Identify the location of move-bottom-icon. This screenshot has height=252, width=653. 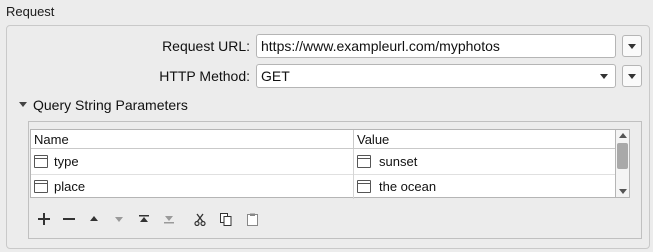
(169, 220).